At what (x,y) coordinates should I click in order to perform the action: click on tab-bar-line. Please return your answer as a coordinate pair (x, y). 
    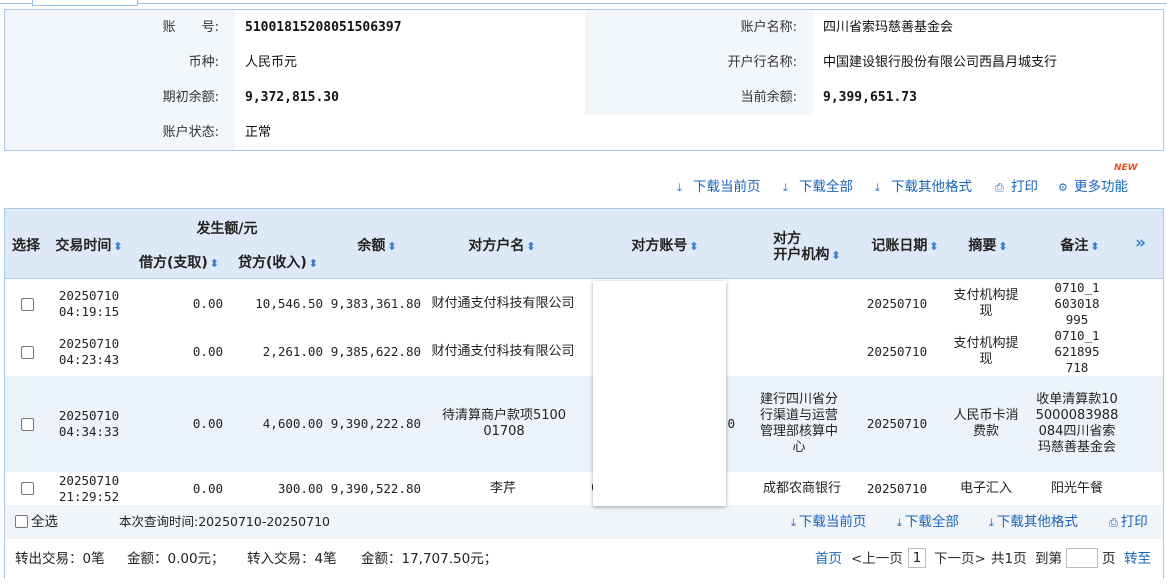
    Looking at the image, I should click on (583, 3).